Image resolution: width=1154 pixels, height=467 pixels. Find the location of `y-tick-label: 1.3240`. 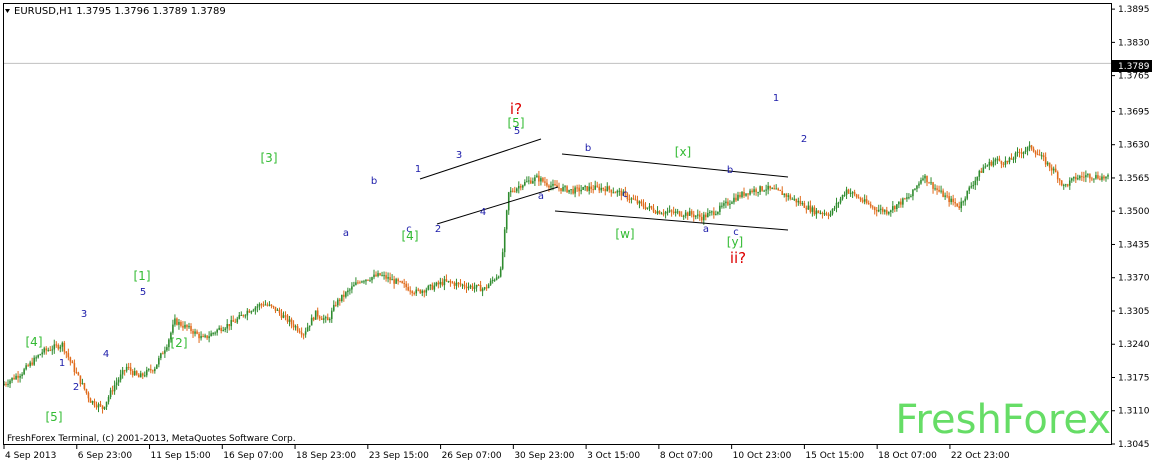

y-tick-label: 1.3240 is located at coordinates (1134, 345).